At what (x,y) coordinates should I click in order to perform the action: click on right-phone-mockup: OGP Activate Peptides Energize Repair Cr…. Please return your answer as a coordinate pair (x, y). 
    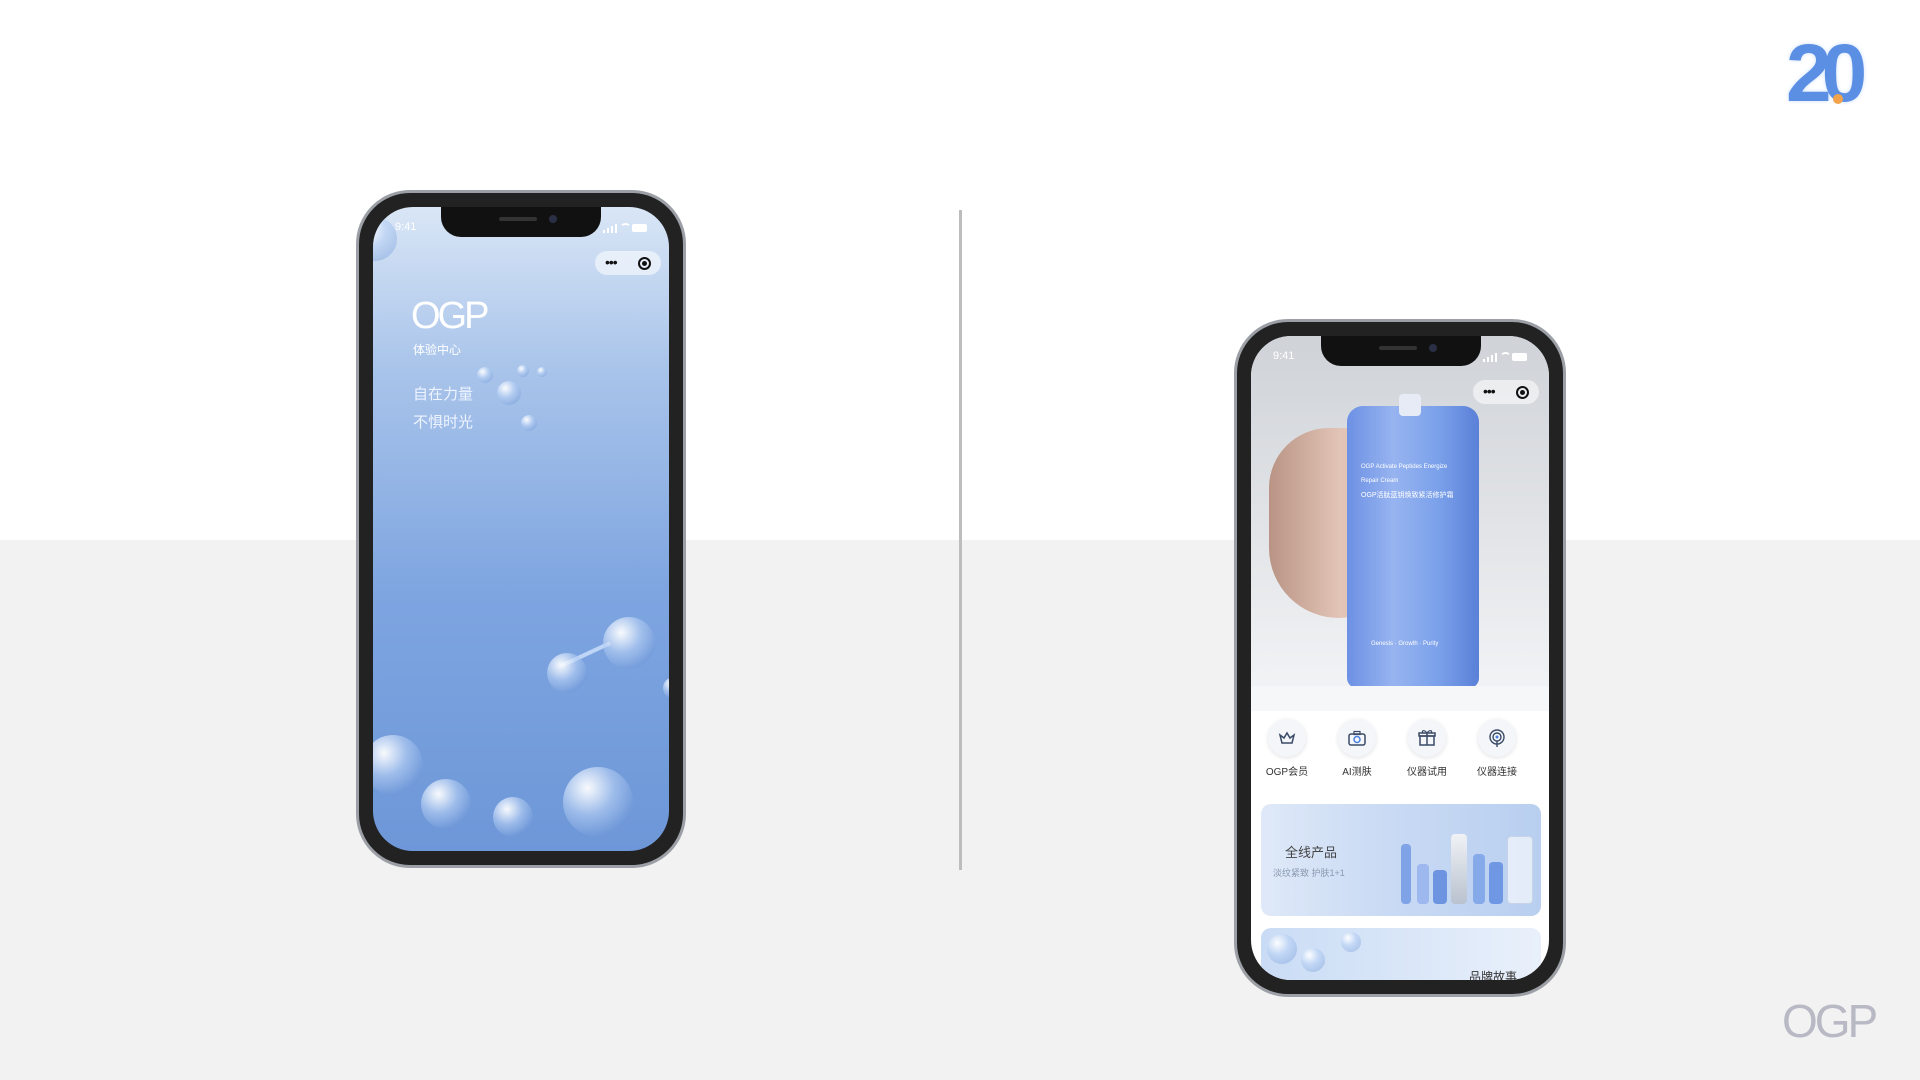
    Looking at the image, I should click on (1400, 658).